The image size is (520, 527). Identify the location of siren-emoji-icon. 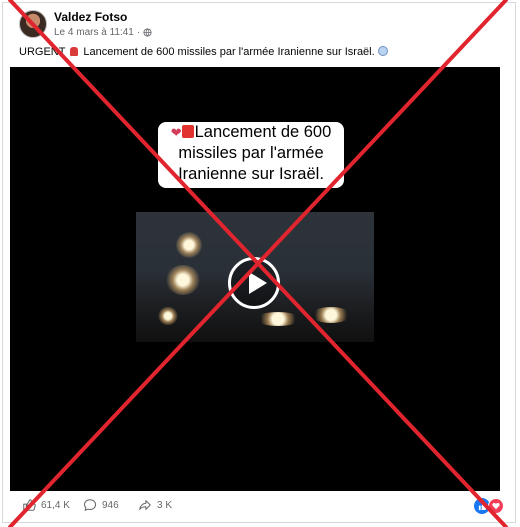
(187, 131).